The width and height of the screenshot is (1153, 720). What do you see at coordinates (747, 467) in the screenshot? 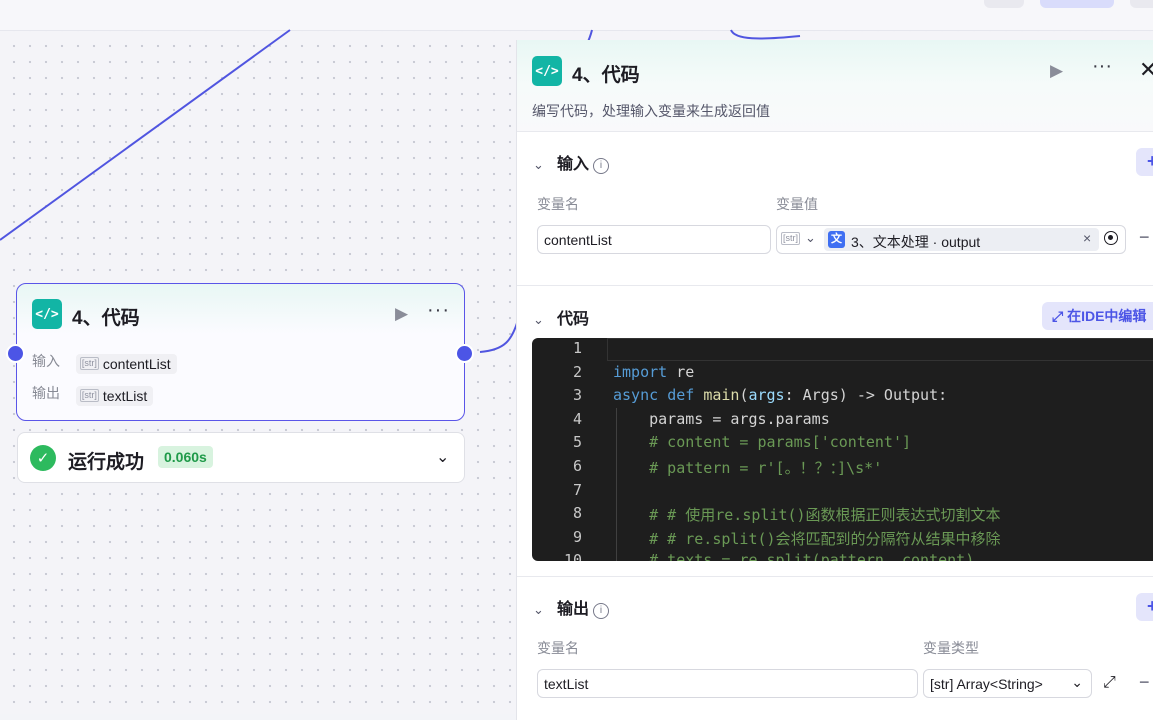
I see `code-line: # pattern = r'[。！？：]\s*'` at bounding box center [747, 467].